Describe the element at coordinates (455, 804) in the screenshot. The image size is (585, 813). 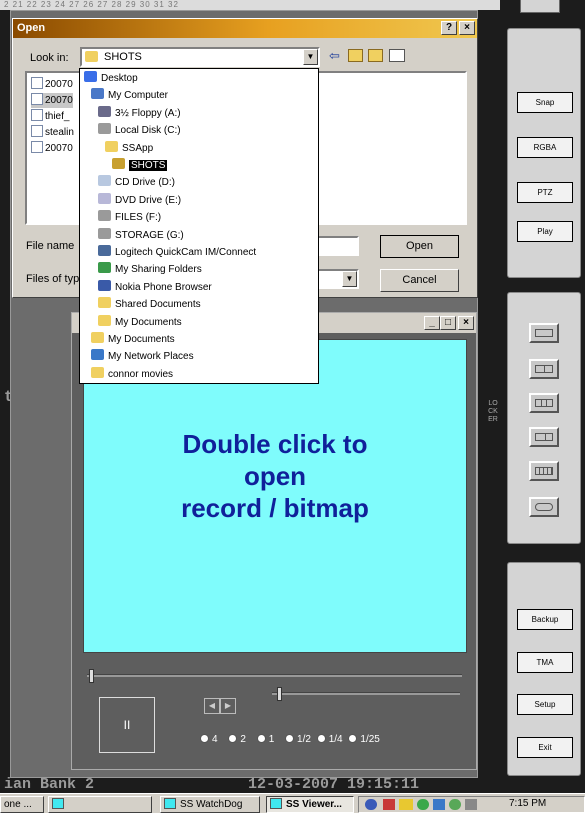
I see `tray-security-icon` at that location.